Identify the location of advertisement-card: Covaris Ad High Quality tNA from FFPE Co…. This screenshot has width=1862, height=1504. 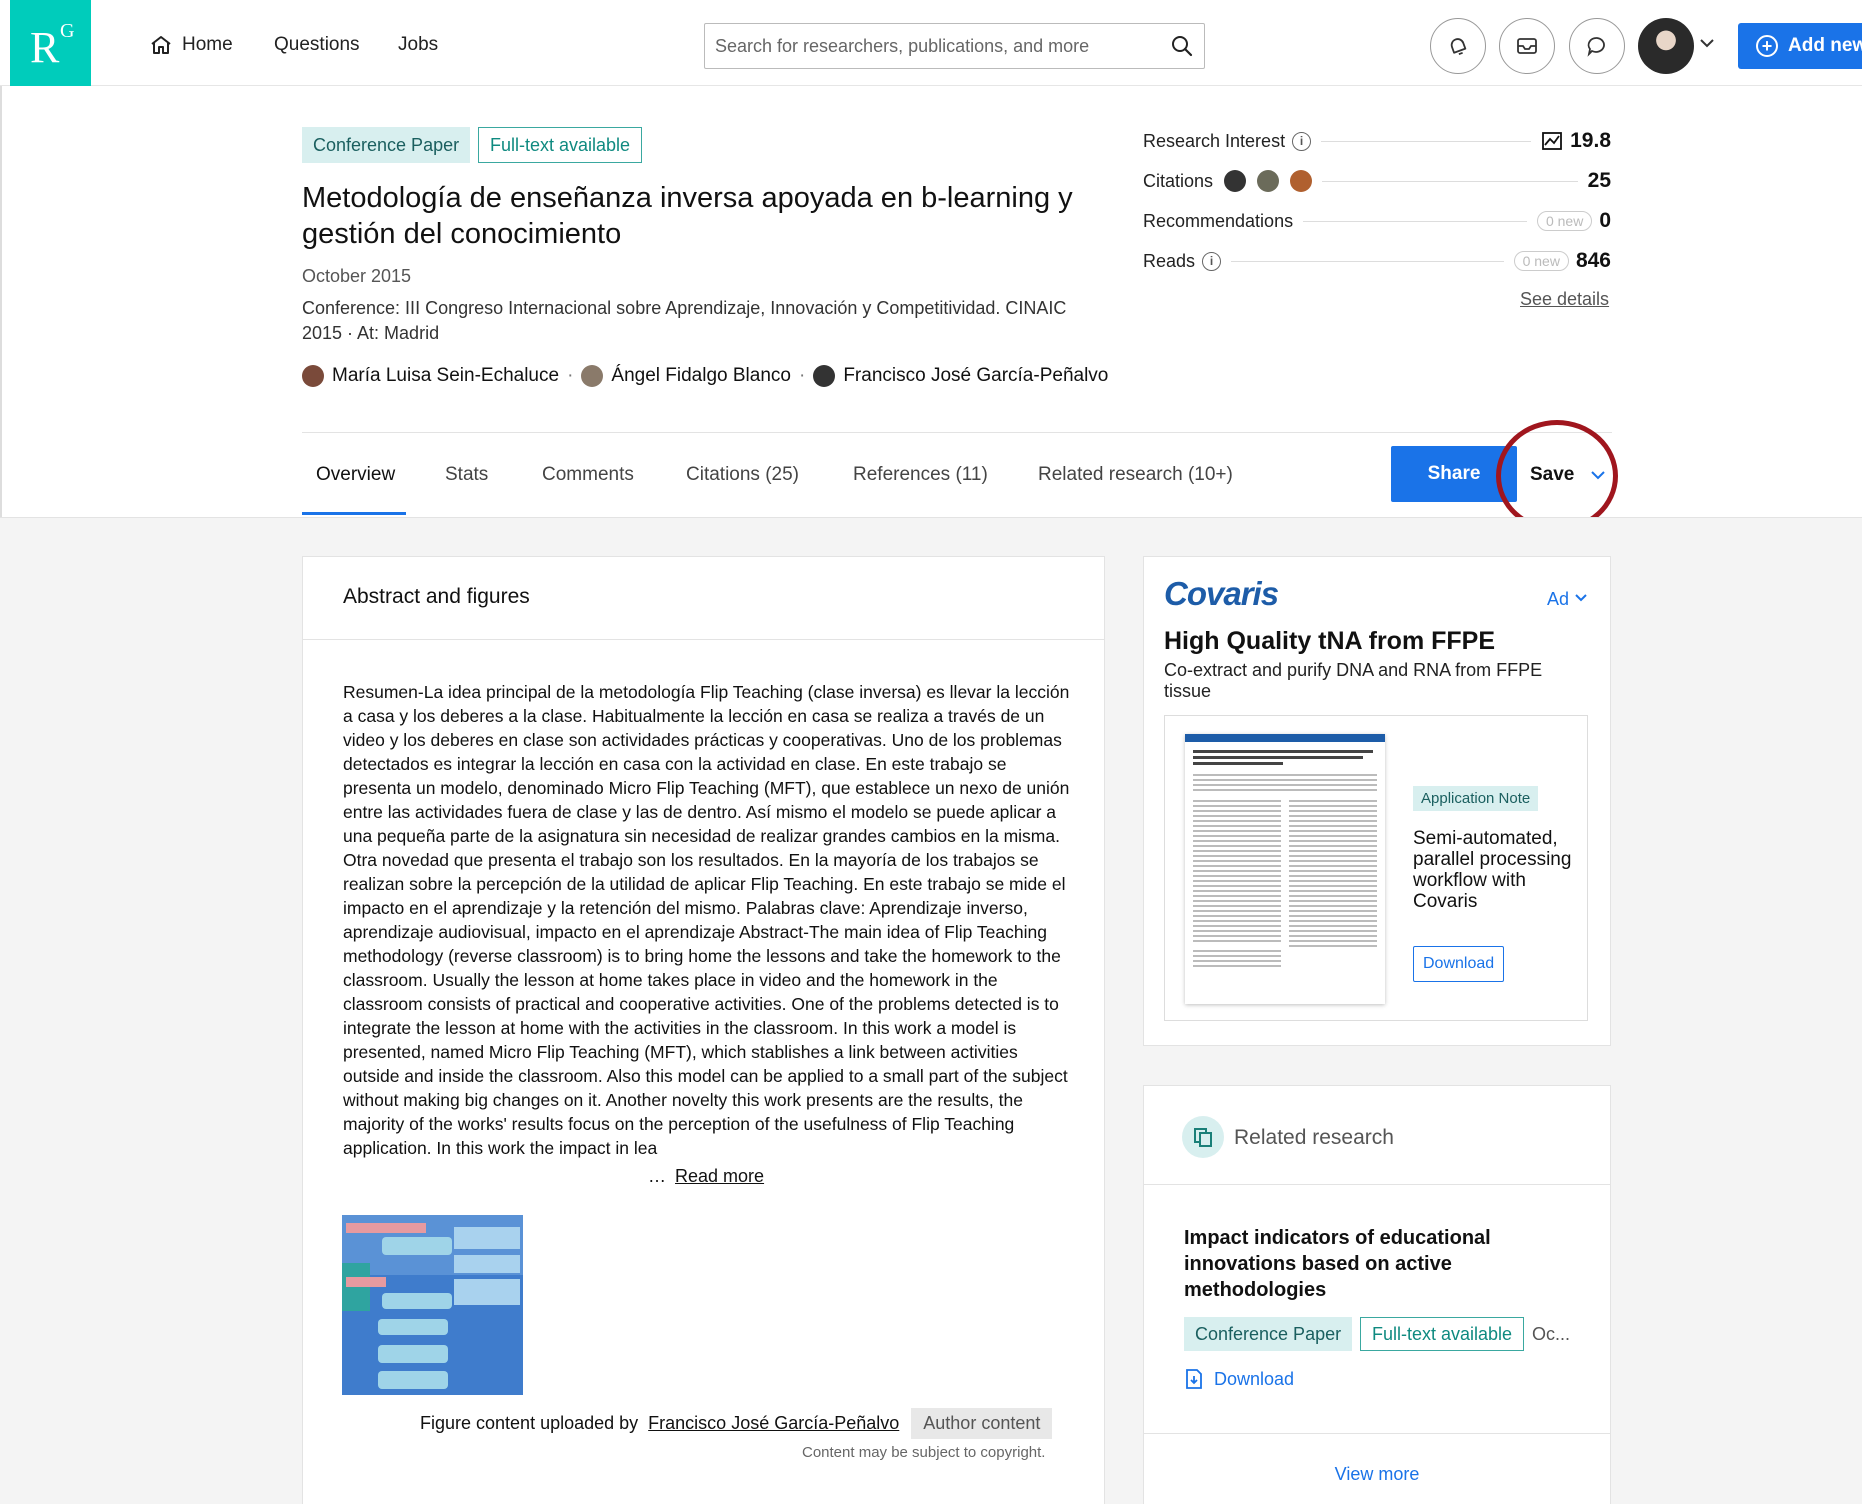
(1377, 801).